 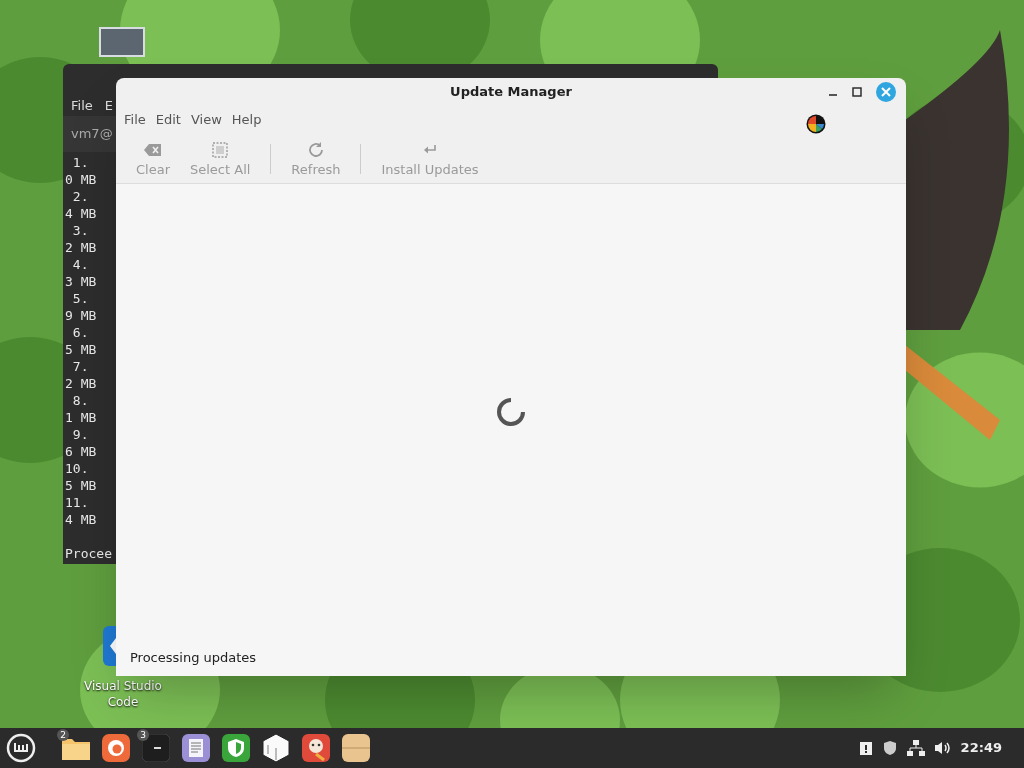 What do you see at coordinates (80, 162) in the screenshot?
I see `terminal-line: 1.` at bounding box center [80, 162].